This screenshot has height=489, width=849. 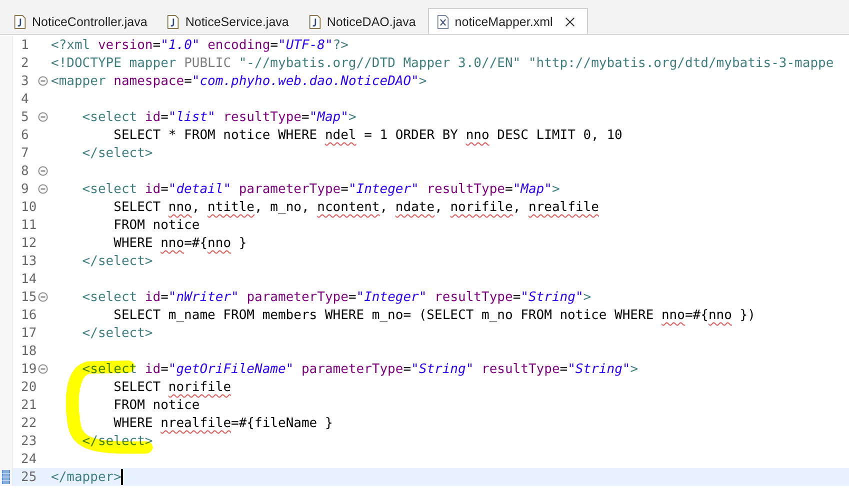 What do you see at coordinates (242, 243) in the screenshot?
I see `code-text: }` at bounding box center [242, 243].